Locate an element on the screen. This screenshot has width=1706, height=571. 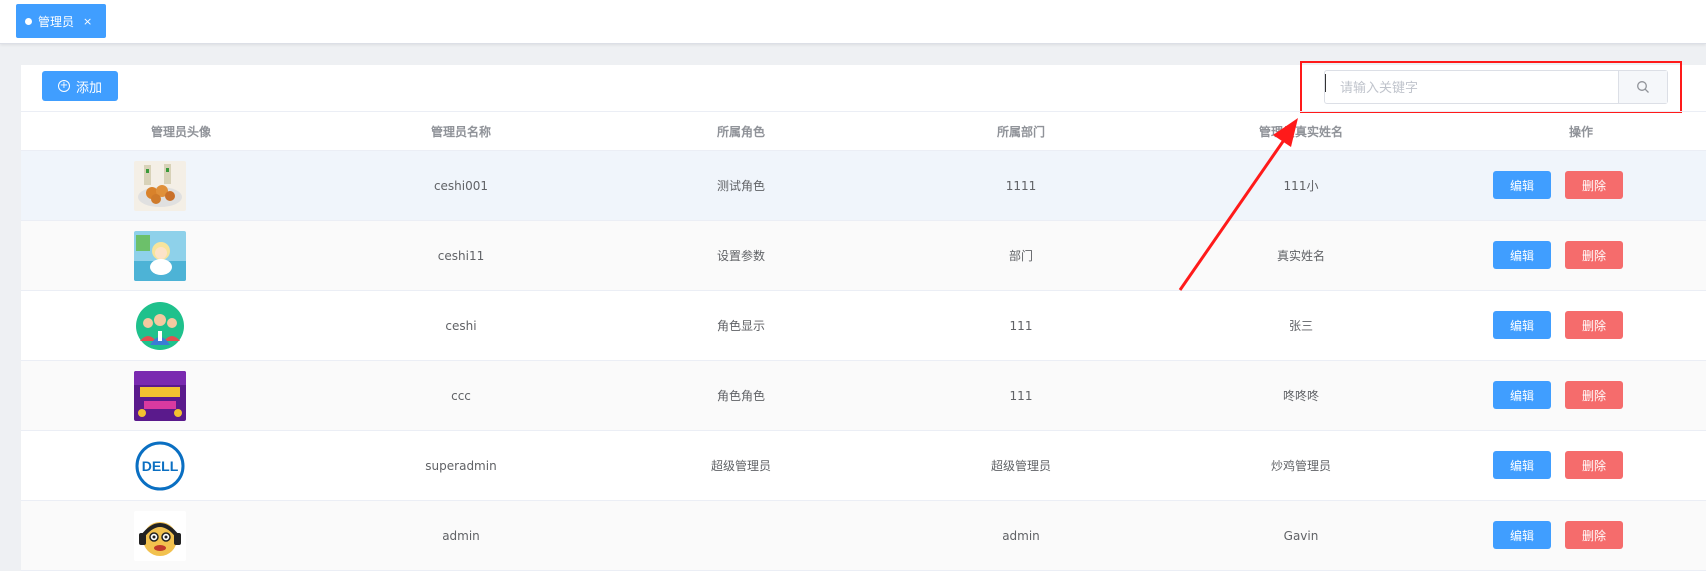
admin-role: 角色显示 is located at coordinates (740, 326).